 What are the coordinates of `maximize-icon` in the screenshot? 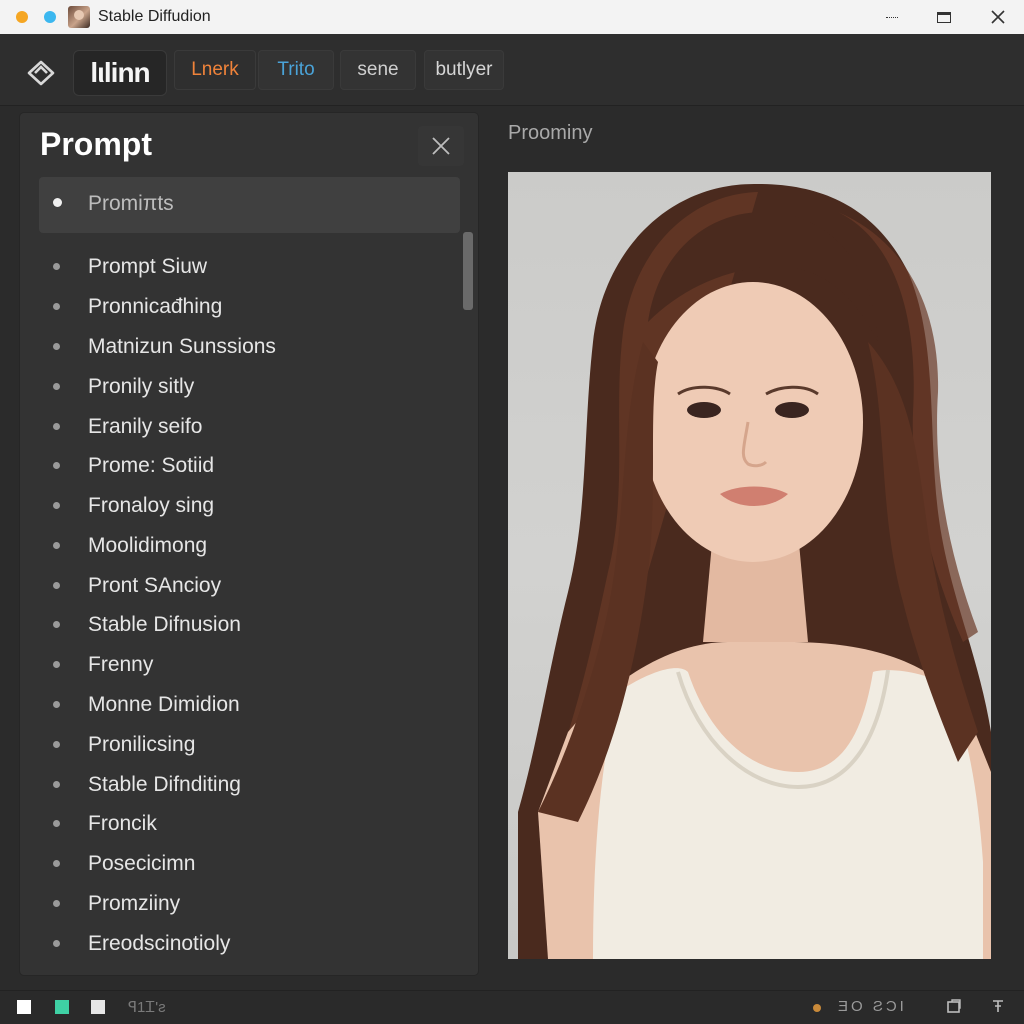 It's located at (944, 17).